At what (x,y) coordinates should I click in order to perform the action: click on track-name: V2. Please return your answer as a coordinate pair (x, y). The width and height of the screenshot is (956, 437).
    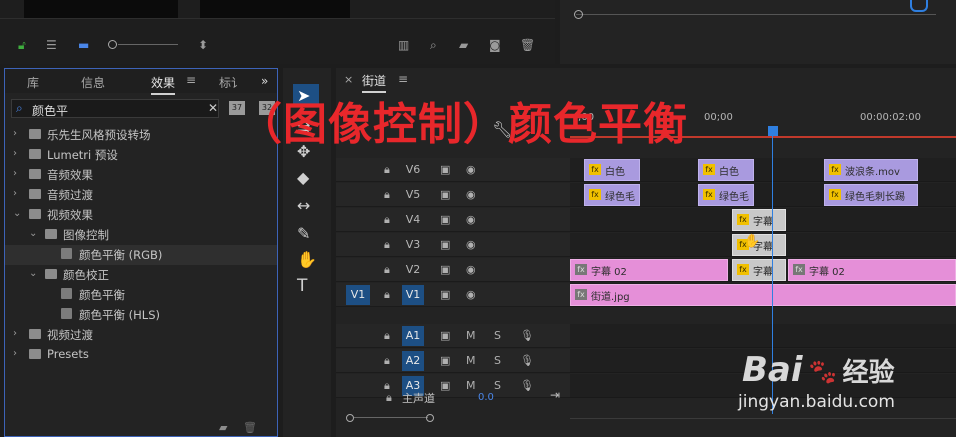
    Looking at the image, I should click on (413, 271).